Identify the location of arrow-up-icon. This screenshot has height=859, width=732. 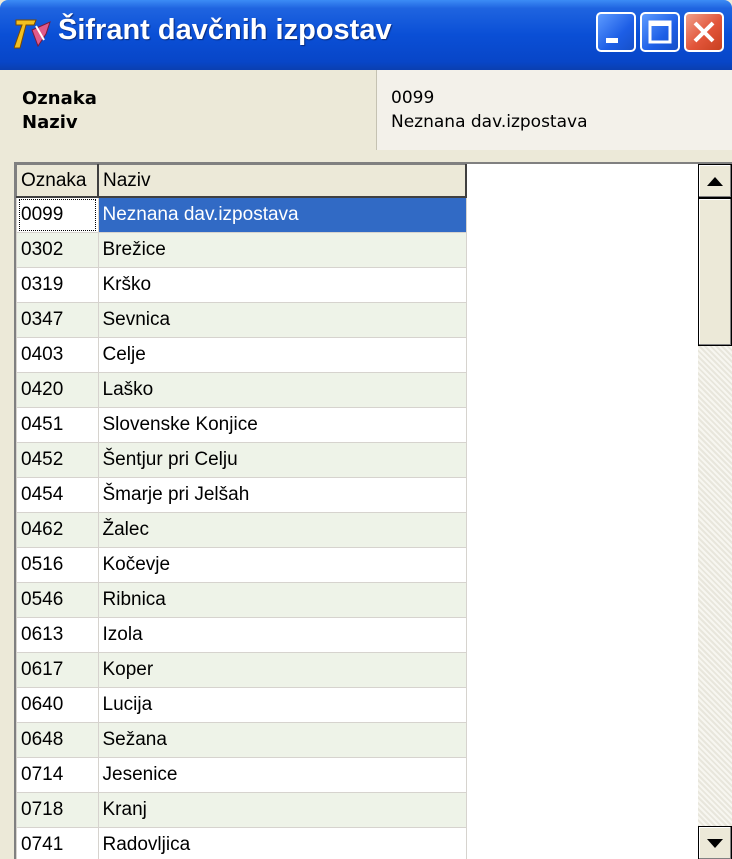
(715, 181).